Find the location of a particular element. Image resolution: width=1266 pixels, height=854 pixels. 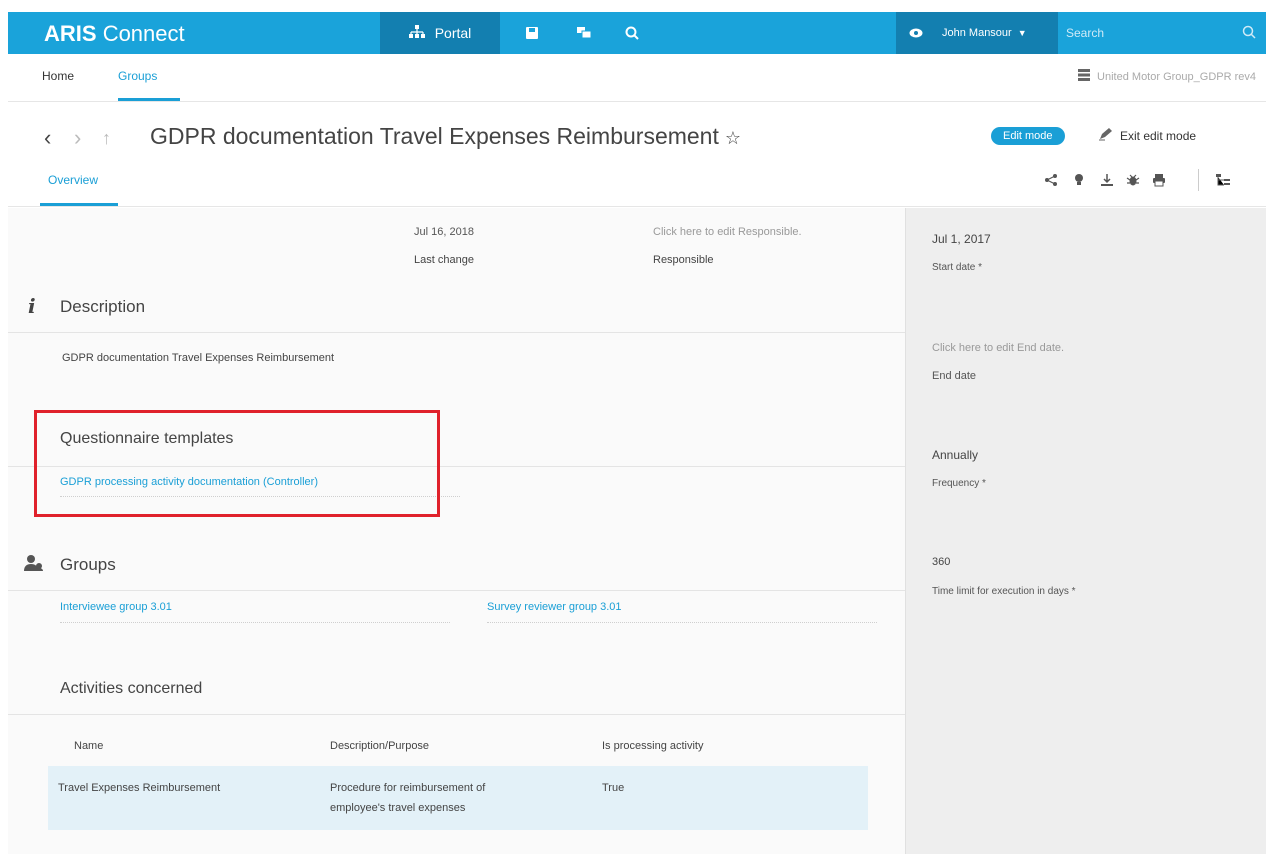

database-indicator: United Motor Group_GDPR rev4 is located at coordinates (1166, 76).